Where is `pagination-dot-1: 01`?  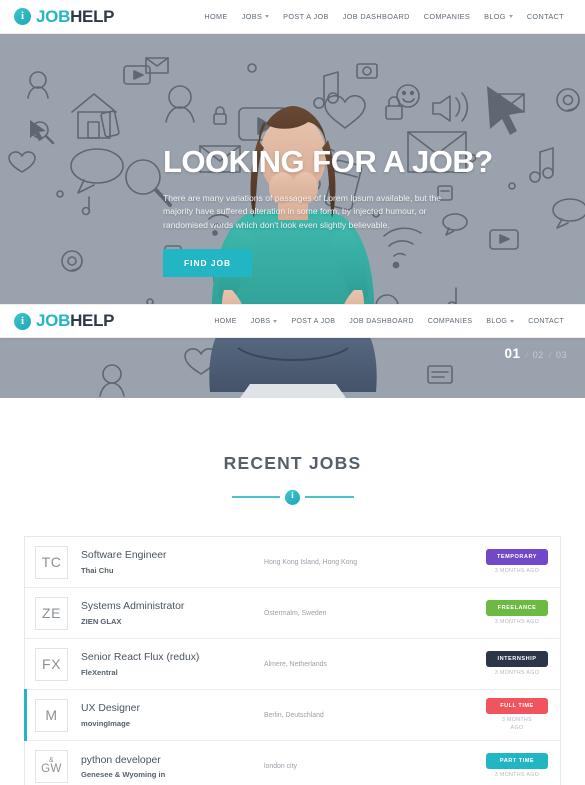 pagination-dot-1: 01 is located at coordinates (512, 353).